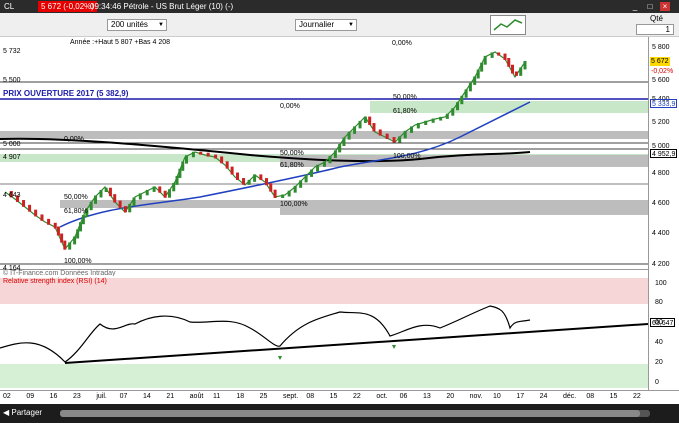  Describe the element at coordinates (12, 144) in the screenshot. I see `left-label-5000: 5 000` at that location.